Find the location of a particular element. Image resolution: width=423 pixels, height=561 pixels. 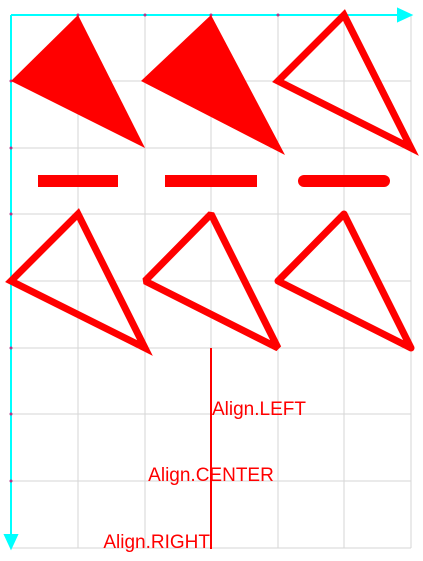

label-align-right: Align.RIGHT is located at coordinates (156, 542).